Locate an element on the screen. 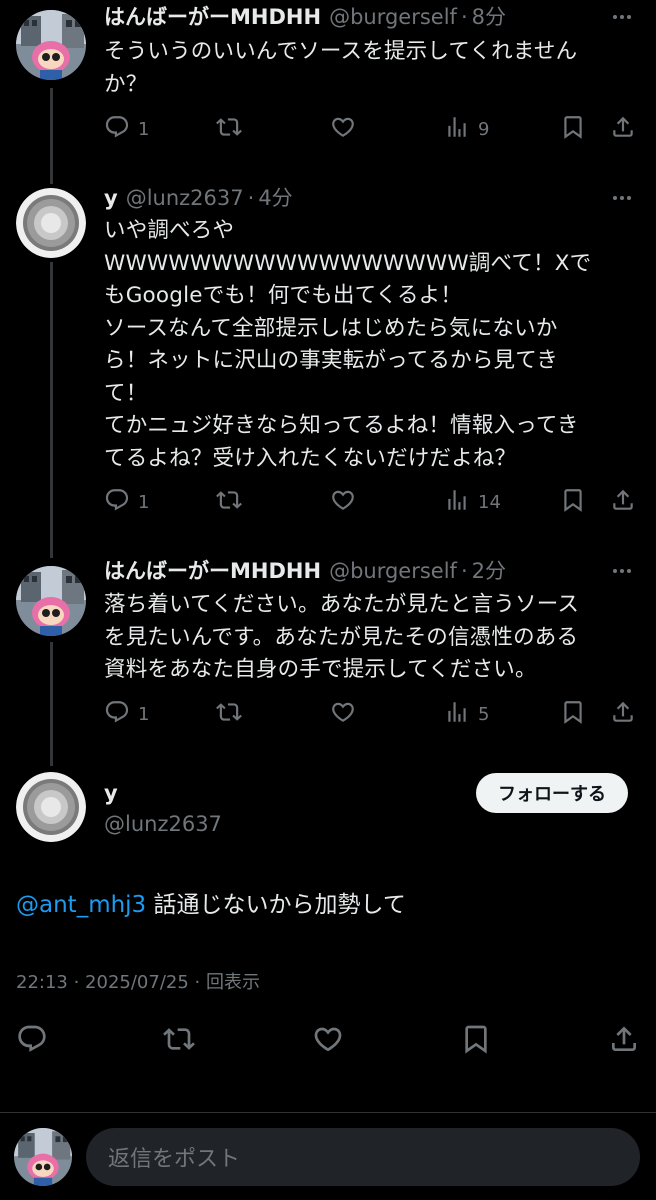 This screenshot has height=1200, width=656. post-time: 8分 is located at coordinates (489, 17).